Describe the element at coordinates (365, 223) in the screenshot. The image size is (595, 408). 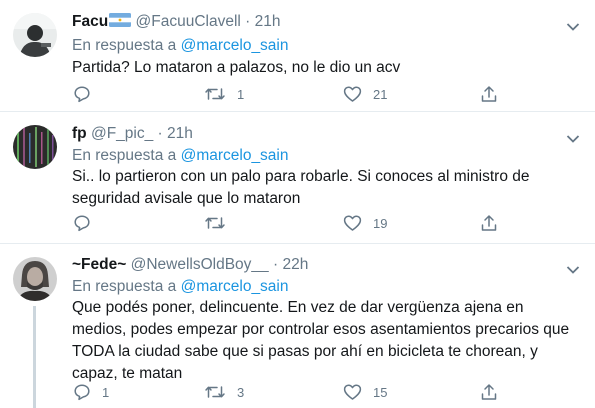
I see `like-button: 19` at that location.